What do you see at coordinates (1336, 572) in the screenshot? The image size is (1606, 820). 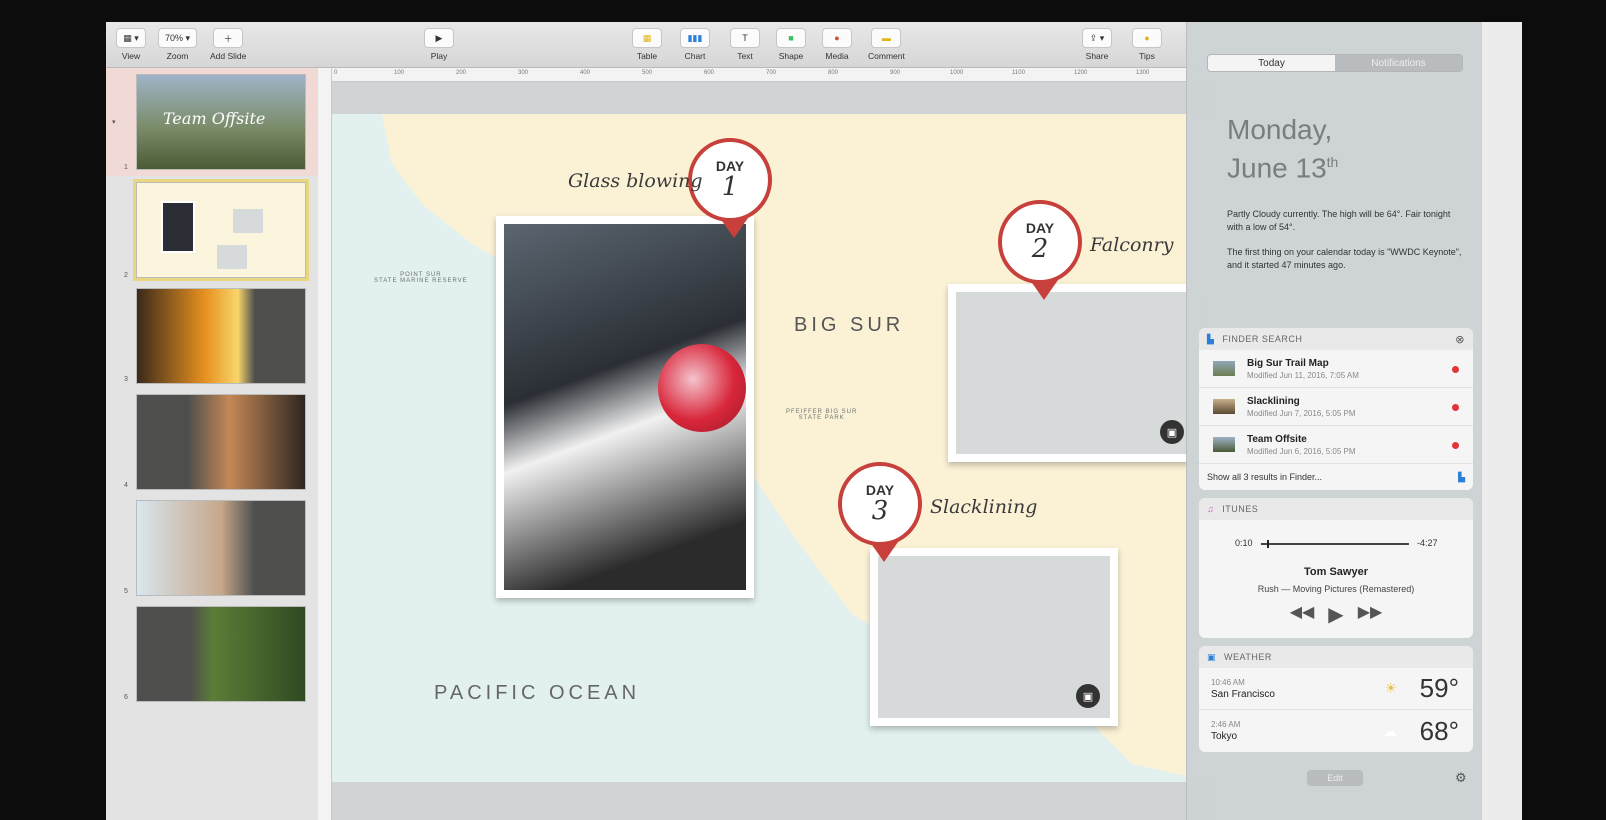 I see `track-title: Tom Sawyer` at bounding box center [1336, 572].